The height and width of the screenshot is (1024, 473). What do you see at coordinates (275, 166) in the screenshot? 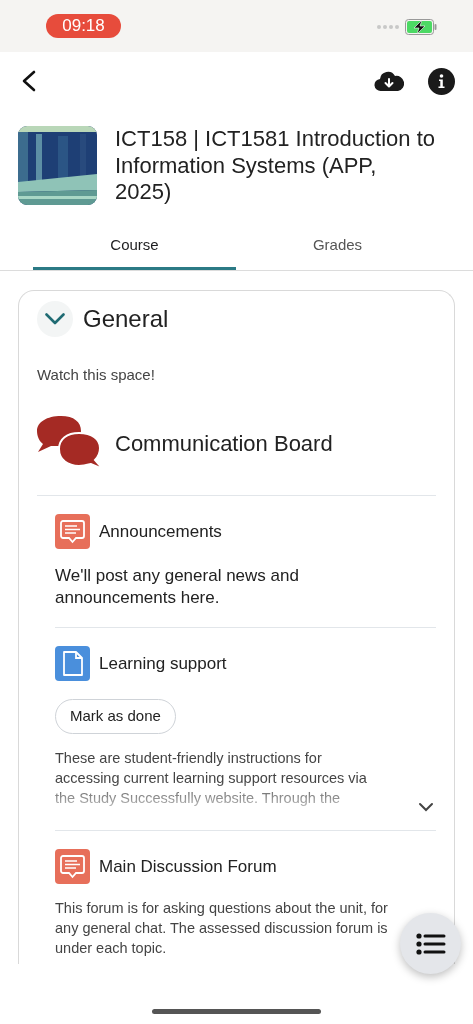
I see `course-title: ICT158 | ICT1581 Introduction to Information Systems (APP, 2025)` at bounding box center [275, 166].